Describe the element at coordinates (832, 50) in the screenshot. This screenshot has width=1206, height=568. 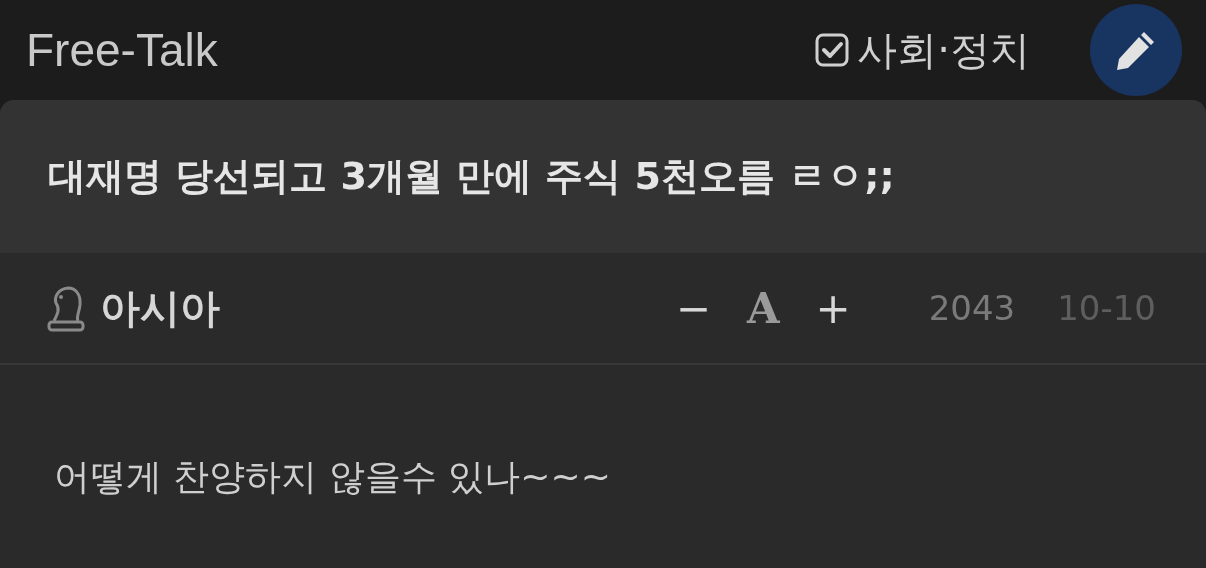
I see `checkbox` at that location.